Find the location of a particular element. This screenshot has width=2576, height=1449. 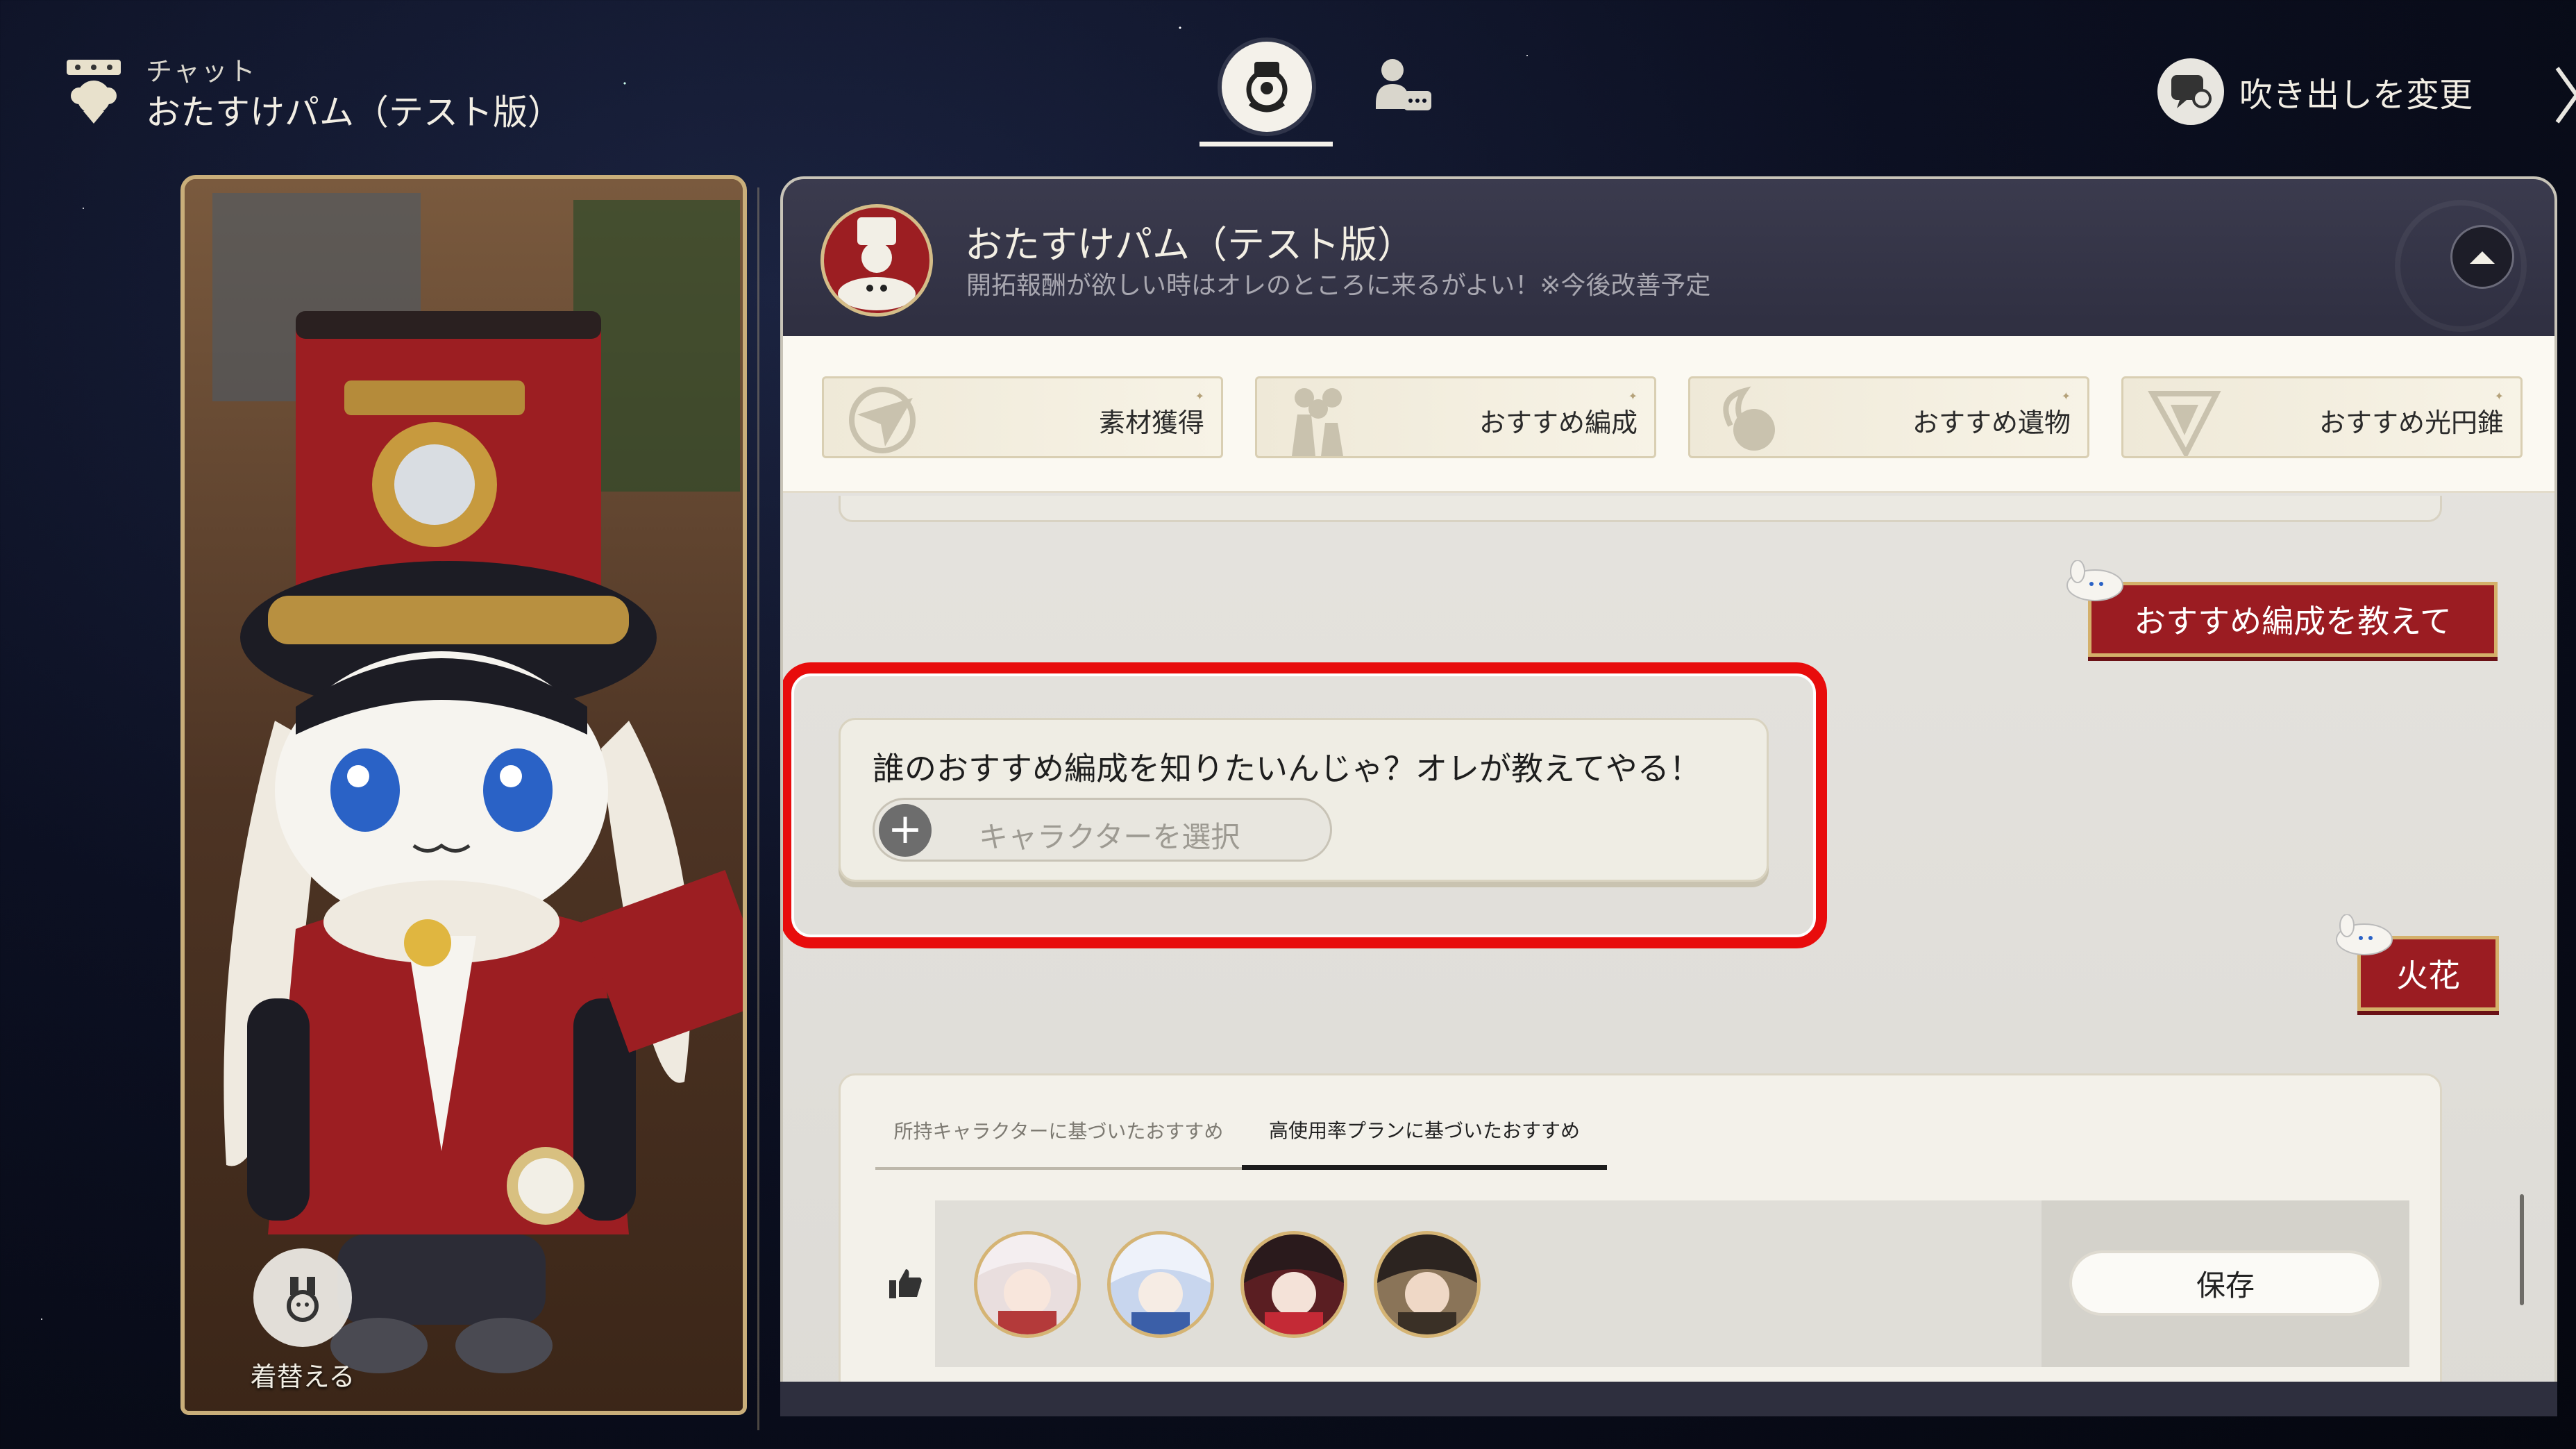

previous-message-edge is located at coordinates (1640, 509).